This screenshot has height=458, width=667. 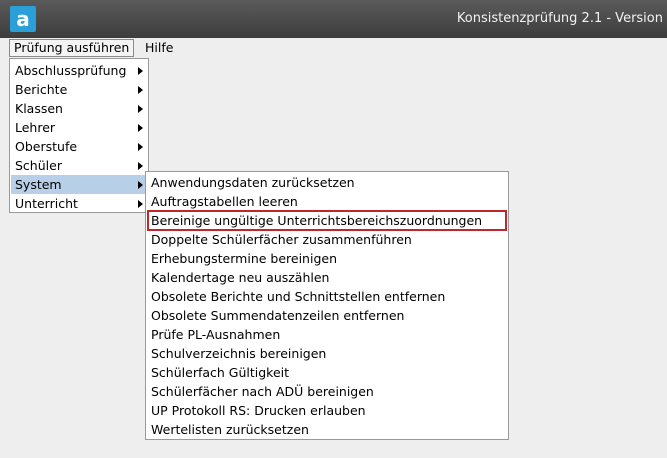 I want to click on app-icon: a, so click(x=23, y=19).